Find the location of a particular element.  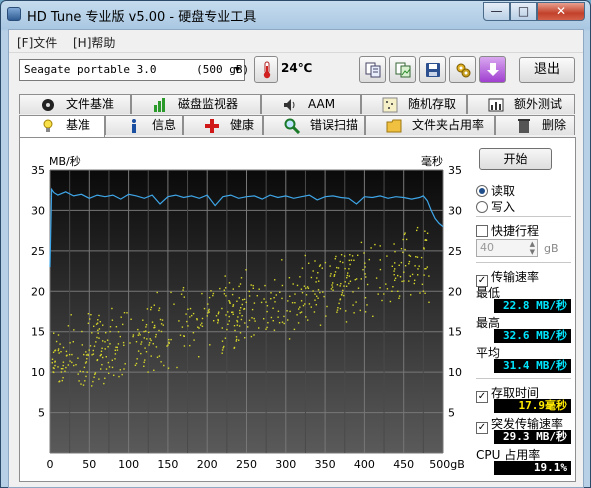

x-tick-label: 400 is located at coordinates (364, 464).